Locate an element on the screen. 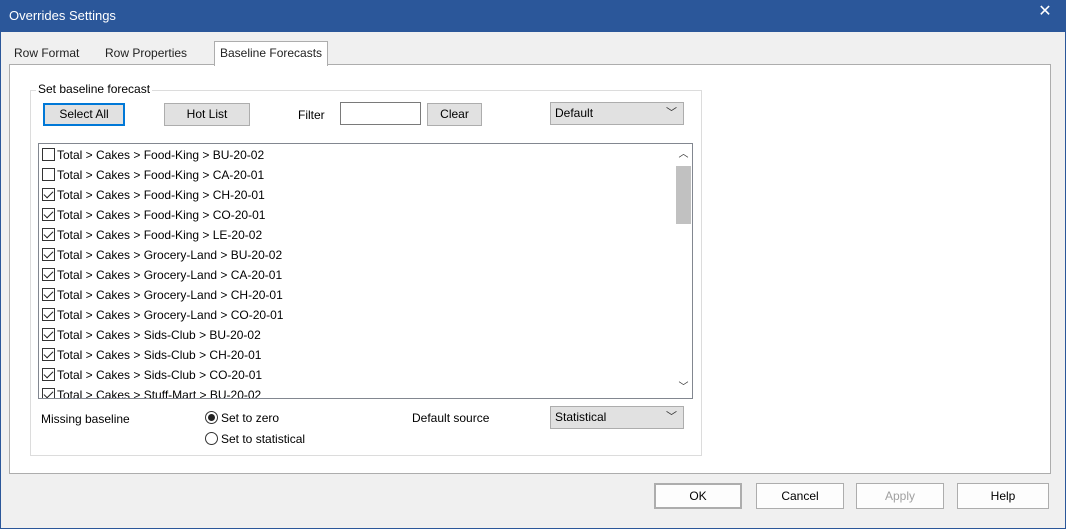 Image resolution: width=1066 pixels, height=529 pixels. filter-label: Filter is located at coordinates (311, 115).